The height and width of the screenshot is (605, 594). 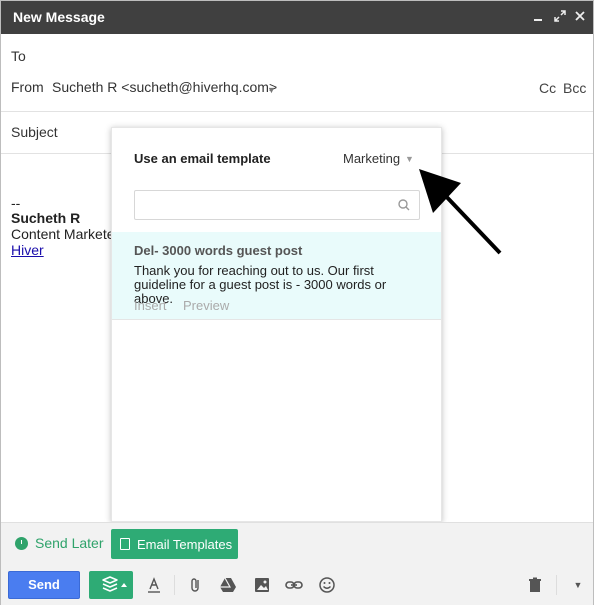 I want to click on drive-icon, so click(x=228, y=585).